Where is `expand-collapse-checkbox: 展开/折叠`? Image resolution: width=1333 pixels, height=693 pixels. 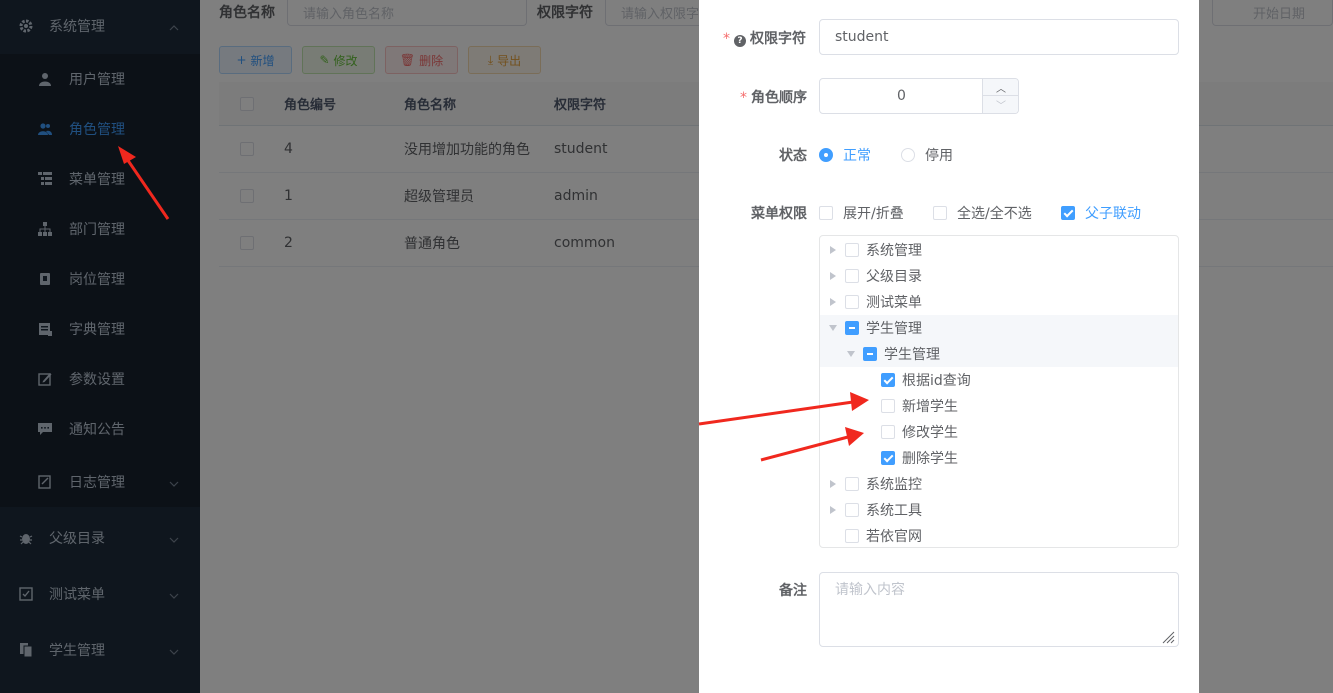
expand-collapse-checkbox: 展开/折叠 is located at coordinates (861, 213).